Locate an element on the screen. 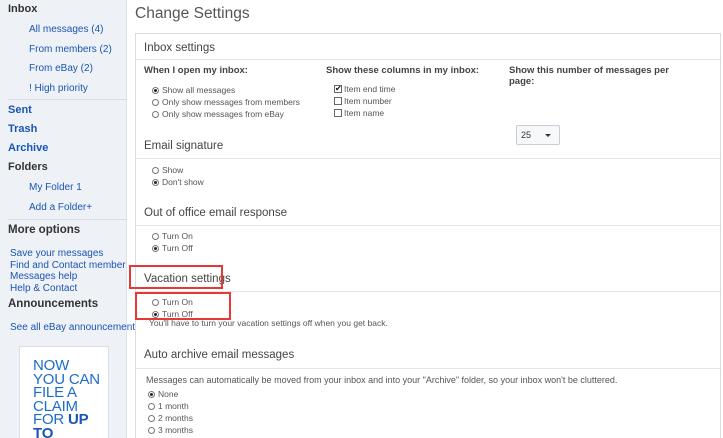 This screenshot has width=723, height=438. email-signature-title: Email signature is located at coordinates (184, 146).